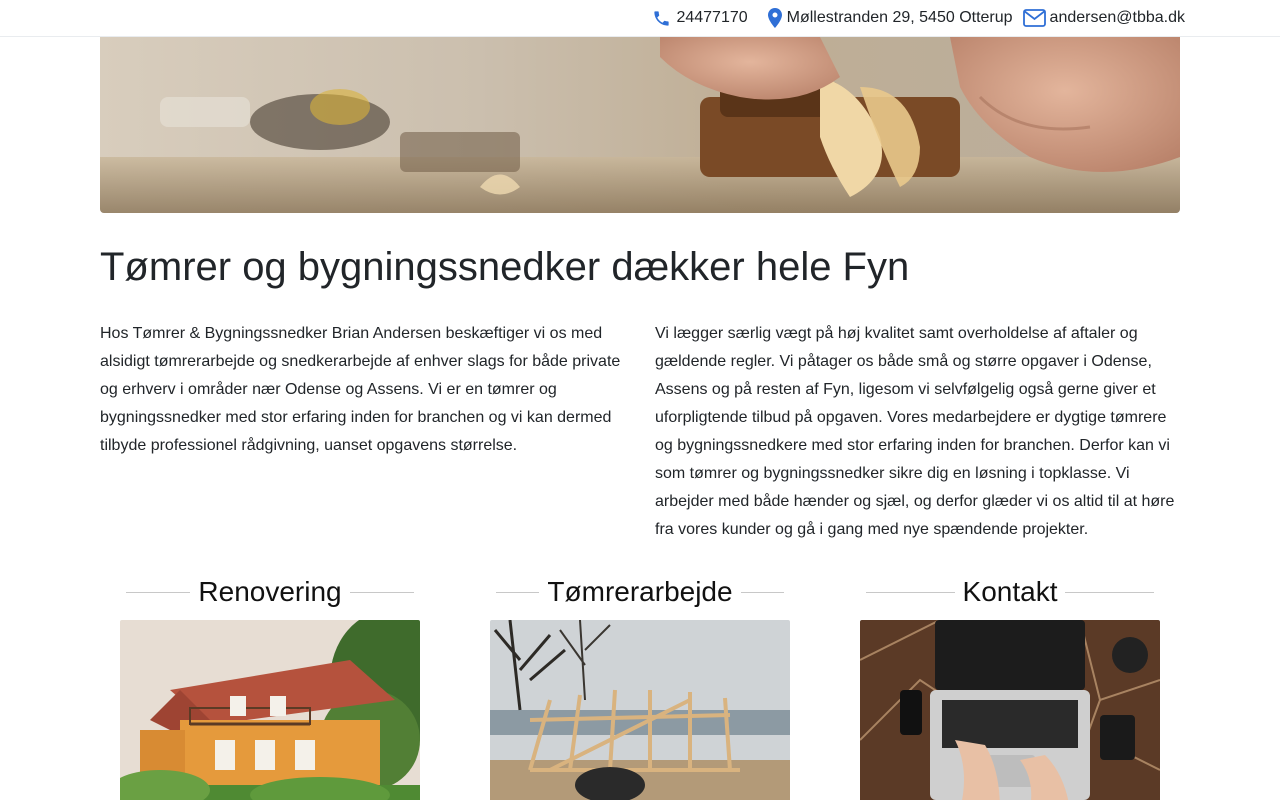 The height and width of the screenshot is (800, 1280). I want to click on contact-phone: 24477170, so click(700, 18).